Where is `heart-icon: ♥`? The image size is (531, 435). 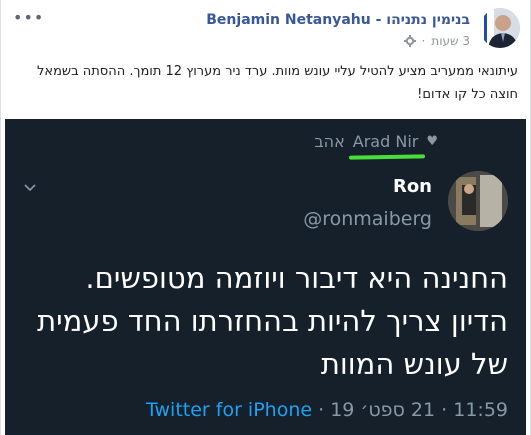
heart-icon: ♥ is located at coordinates (432, 141).